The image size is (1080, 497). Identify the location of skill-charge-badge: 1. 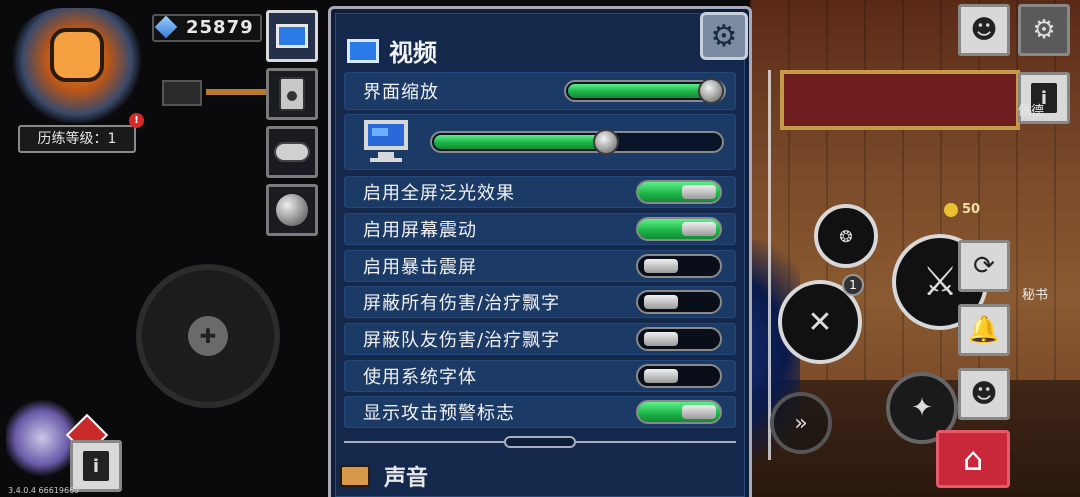
(853, 285).